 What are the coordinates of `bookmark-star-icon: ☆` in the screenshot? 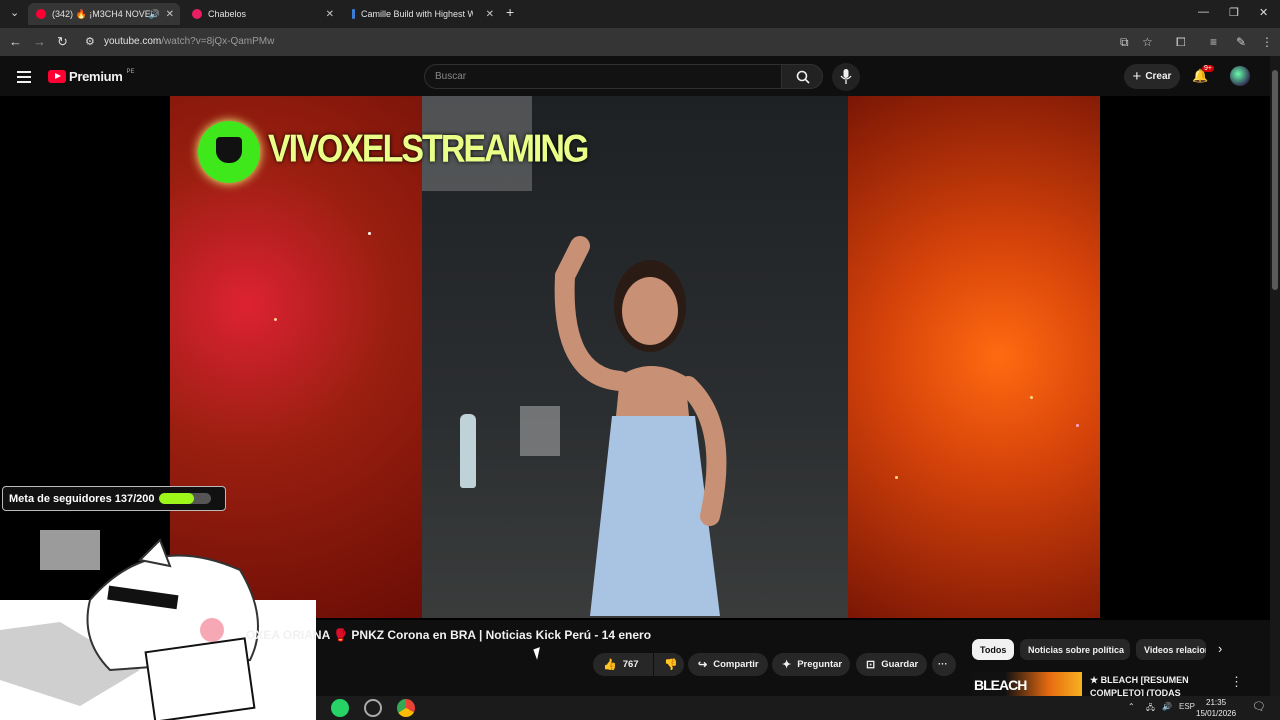 It's located at (1147, 42).